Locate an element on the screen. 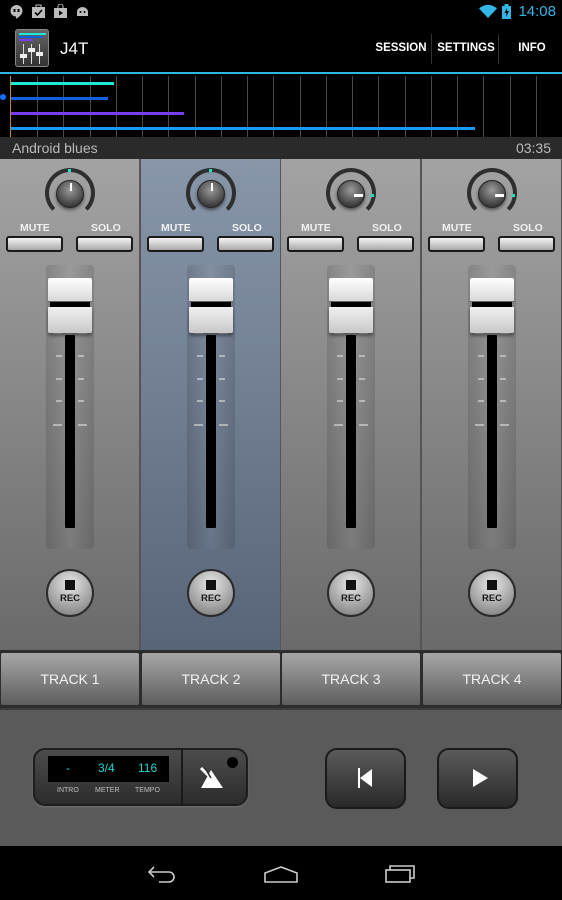 Image resolution: width=562 pixels, height=900 pixels. tempo-label: TEMPO is located at coordinates (147, 790).